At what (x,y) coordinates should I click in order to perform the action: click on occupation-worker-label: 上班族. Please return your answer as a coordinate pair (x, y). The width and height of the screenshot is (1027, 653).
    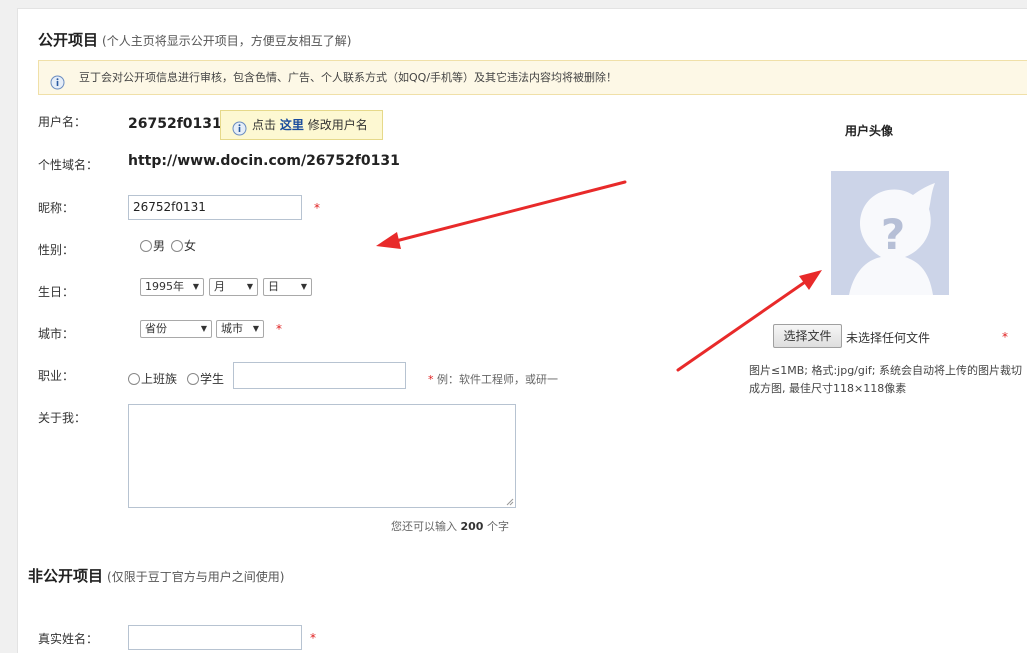
    Looking at the image, I should click on (159, 379).